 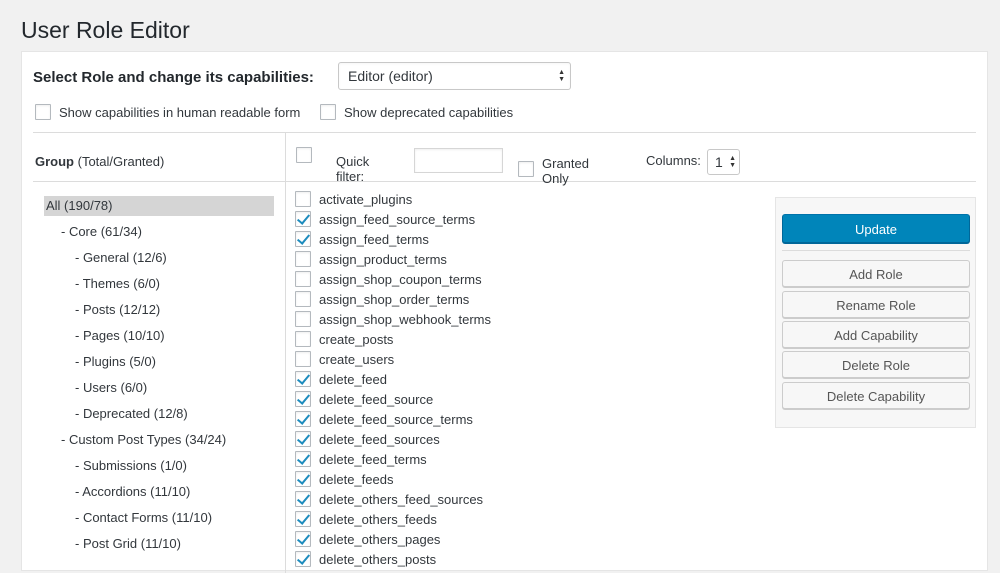 I want to click on group-item: - General (12/6), so click(x=160, y=261).